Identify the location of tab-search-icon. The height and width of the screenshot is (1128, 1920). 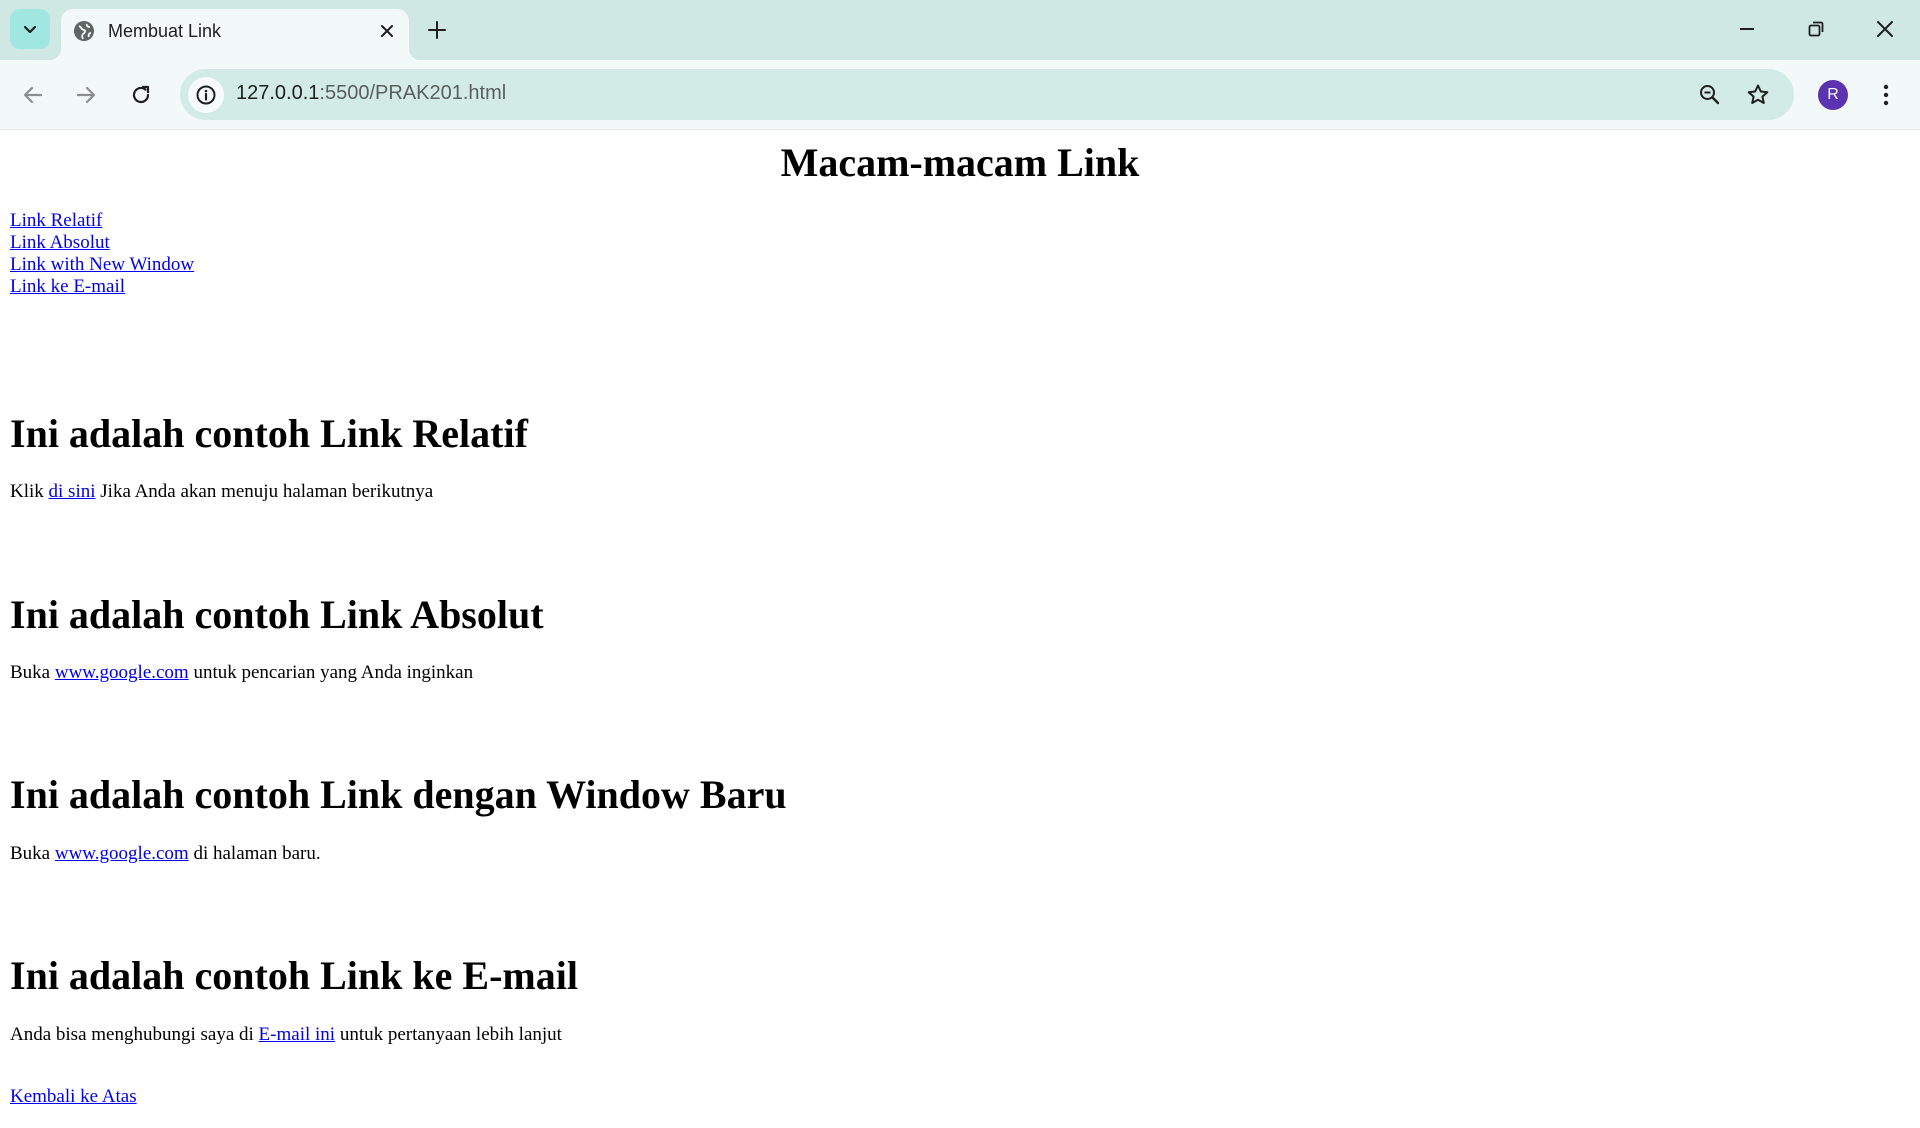
(30, 29).